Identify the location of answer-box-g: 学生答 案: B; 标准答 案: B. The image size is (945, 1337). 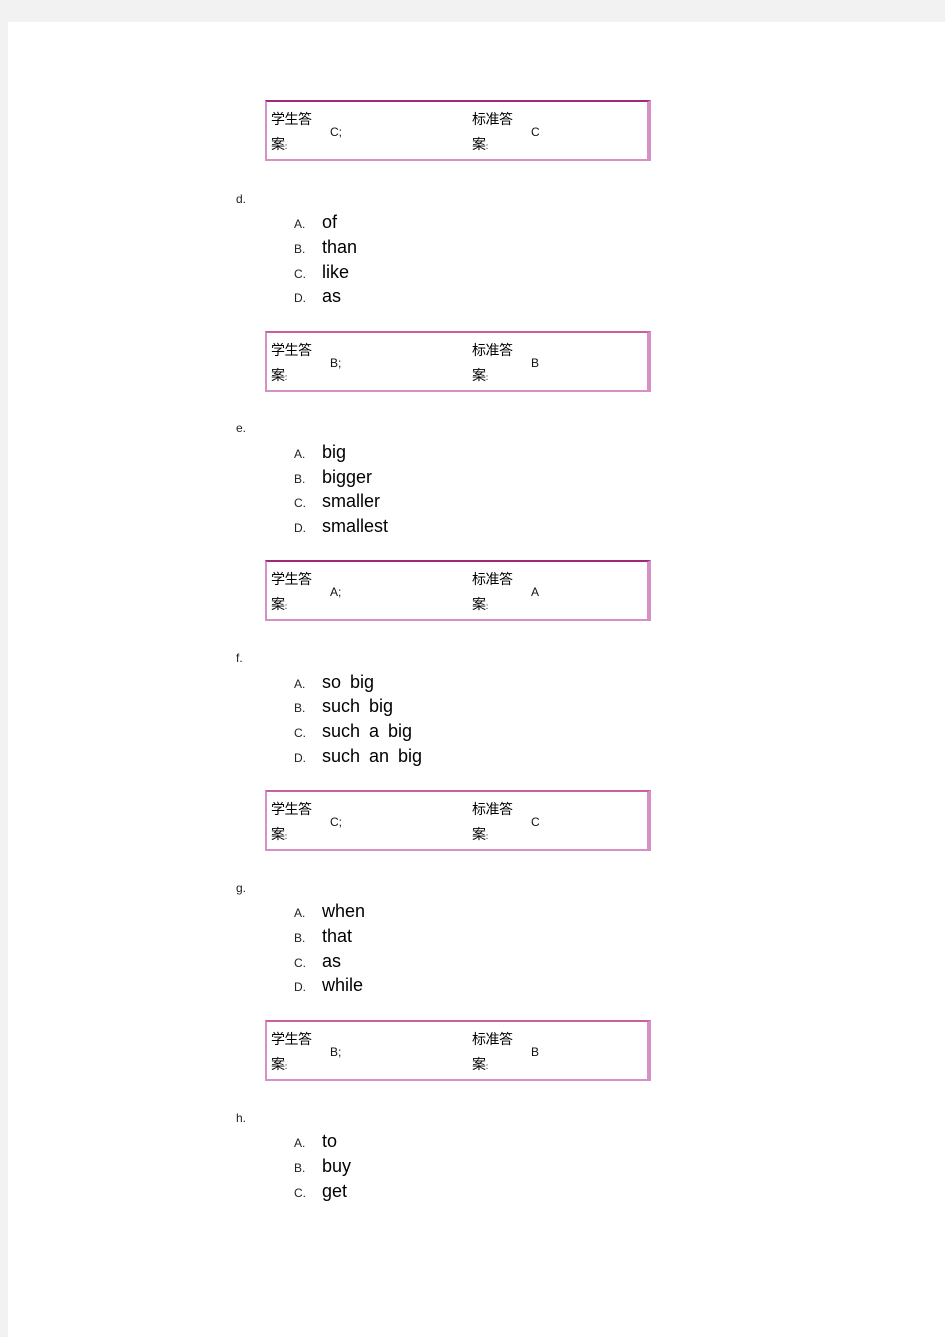
(458, 1050).